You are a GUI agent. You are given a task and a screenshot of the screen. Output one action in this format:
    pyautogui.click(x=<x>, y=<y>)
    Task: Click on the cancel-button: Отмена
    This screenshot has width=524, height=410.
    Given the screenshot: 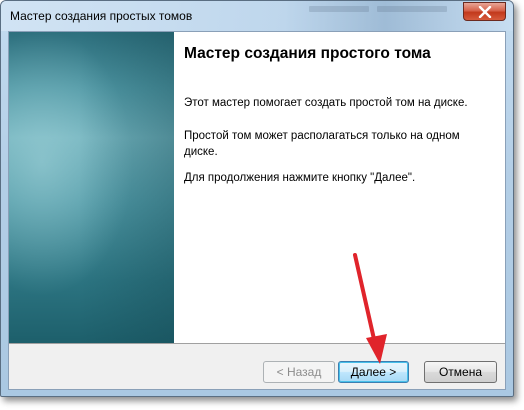 What is the action you would take?
    pyautogui.click(x=460, y=372)
    